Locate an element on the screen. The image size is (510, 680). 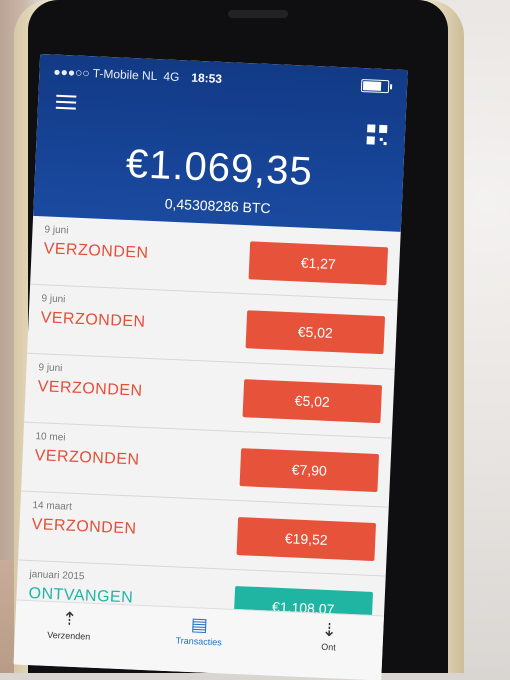
status-bar: ●●●○○ T-Mobile NL 4G 18:53 is located at coordinates (224, 79).